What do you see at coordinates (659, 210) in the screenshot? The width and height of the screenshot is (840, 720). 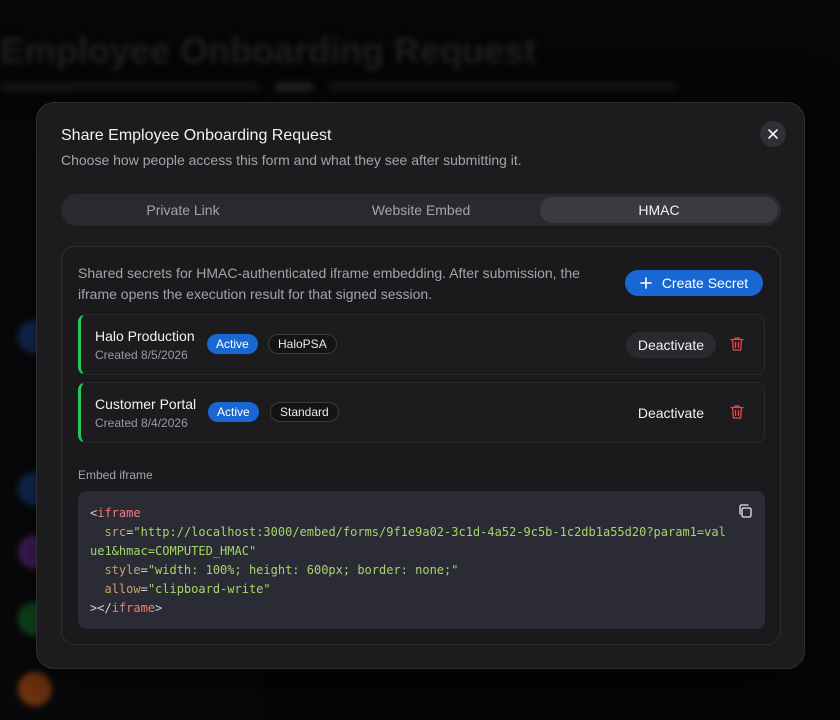 I see `tab-hmac: HMAC` at bounding box center [659, 210].